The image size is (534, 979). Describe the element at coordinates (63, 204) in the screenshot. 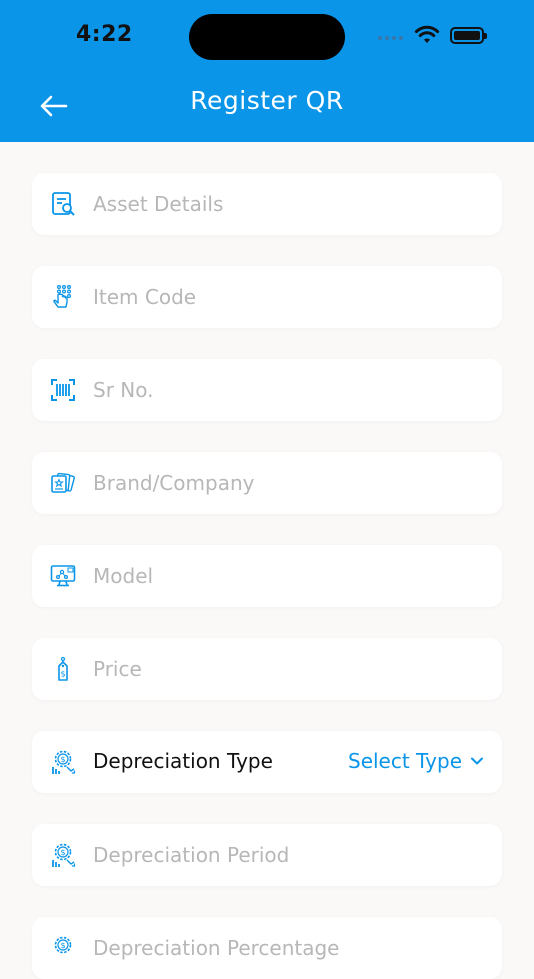

I see `document-search-icon` at that location.